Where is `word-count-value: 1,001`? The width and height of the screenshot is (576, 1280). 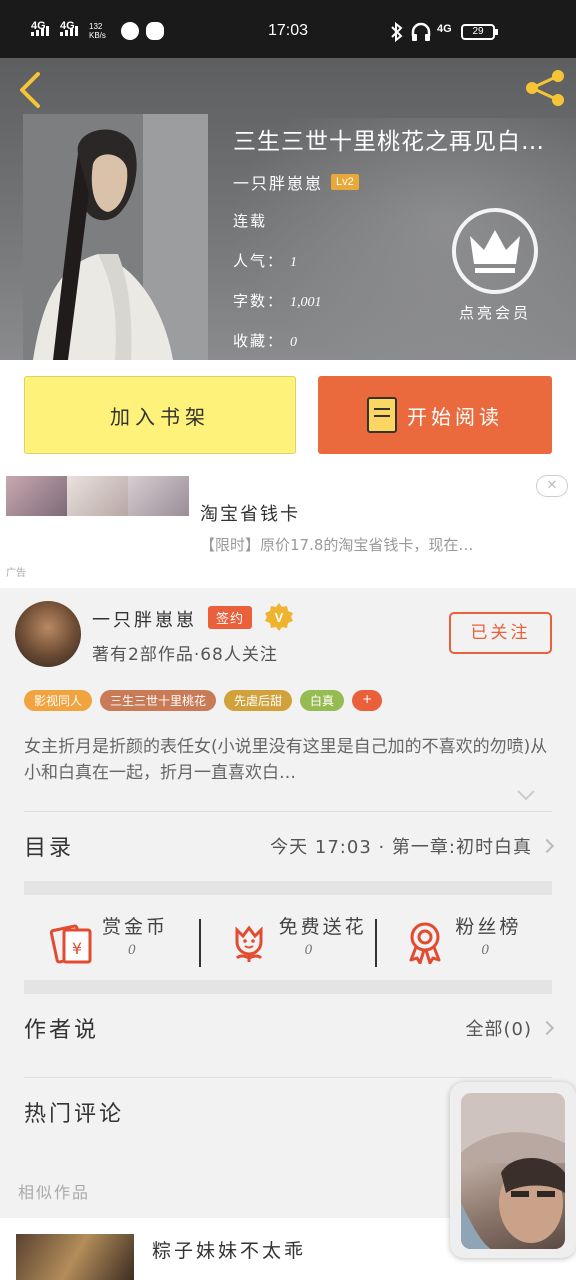 word-count-value: 1,001 is located at coordinates (306, 302).